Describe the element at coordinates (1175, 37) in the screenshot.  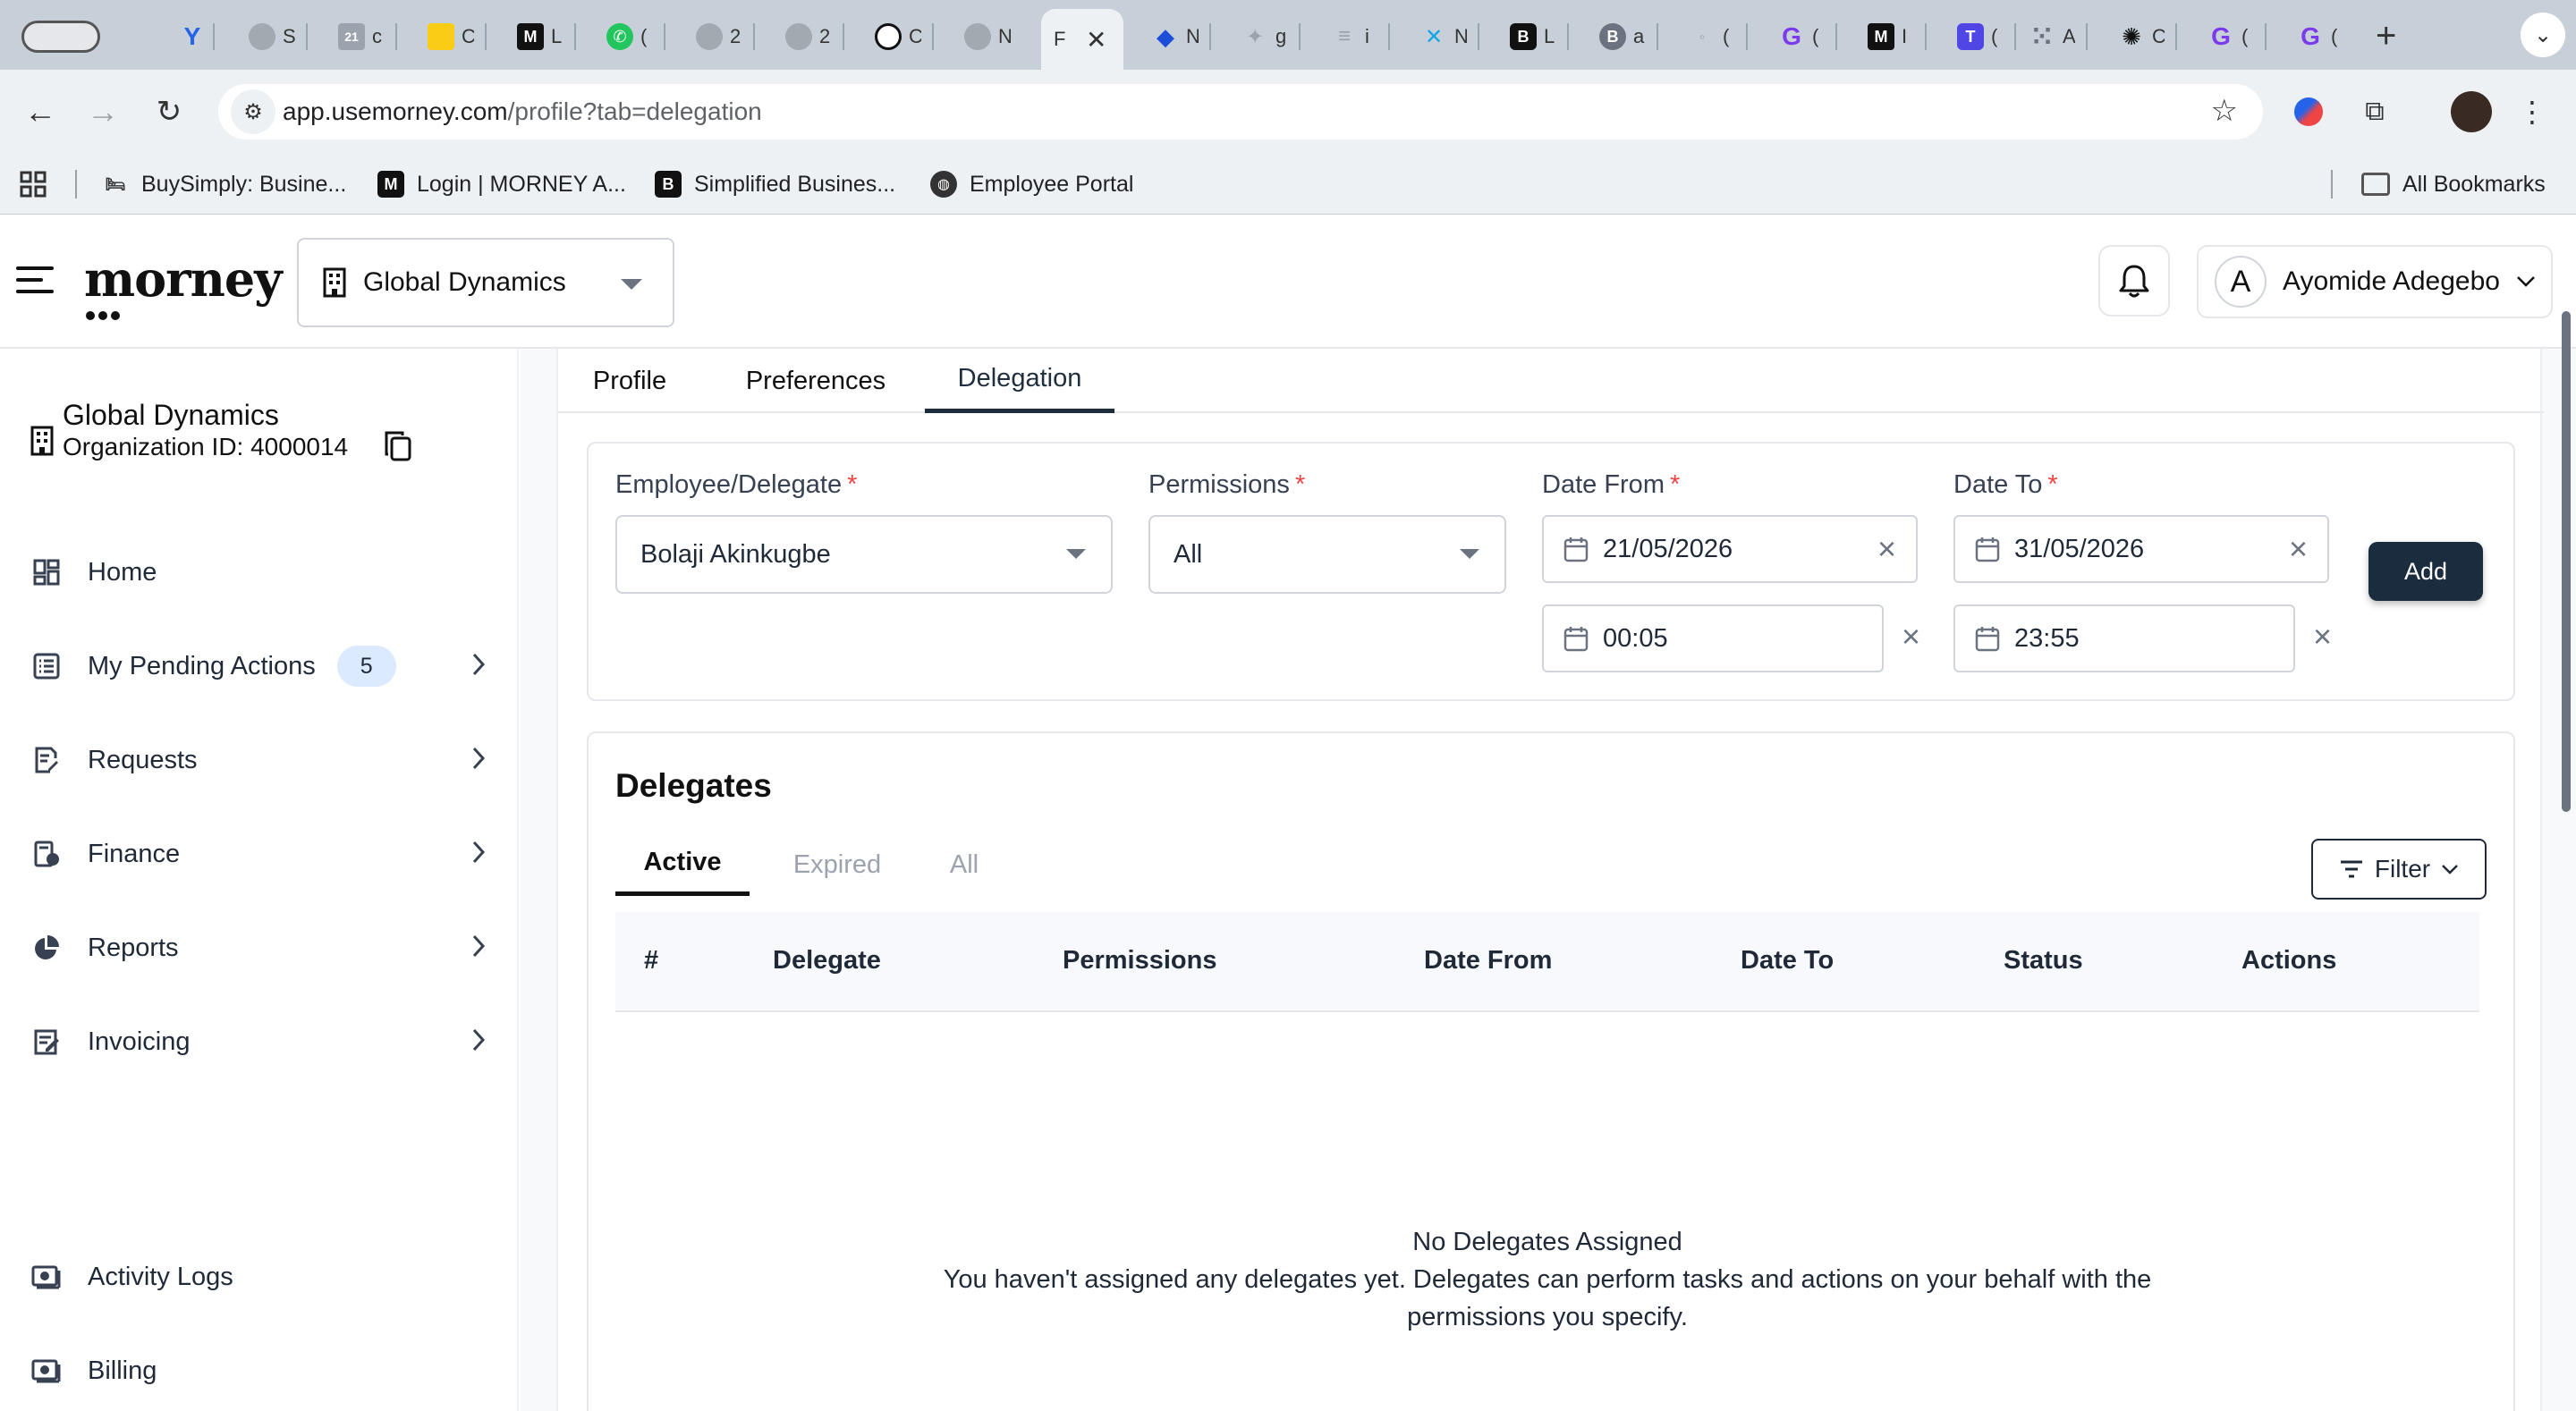
I see `browser-tab: ◆ N` at that location.